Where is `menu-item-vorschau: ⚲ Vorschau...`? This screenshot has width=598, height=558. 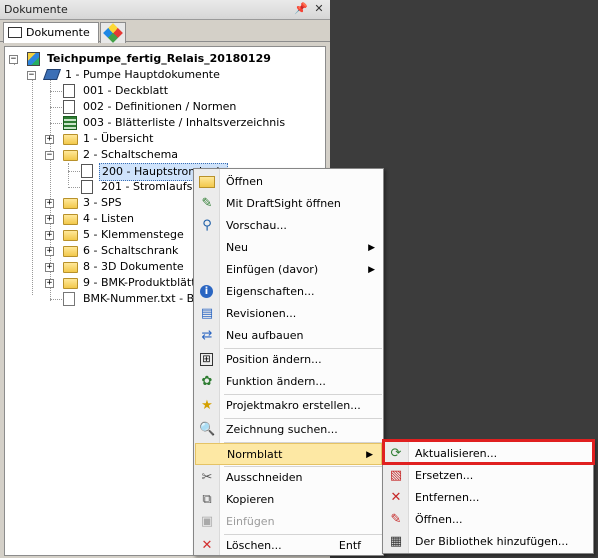
menu-item-vorschau: ⚲ Vorschau... is located at coordinates (288, 226).